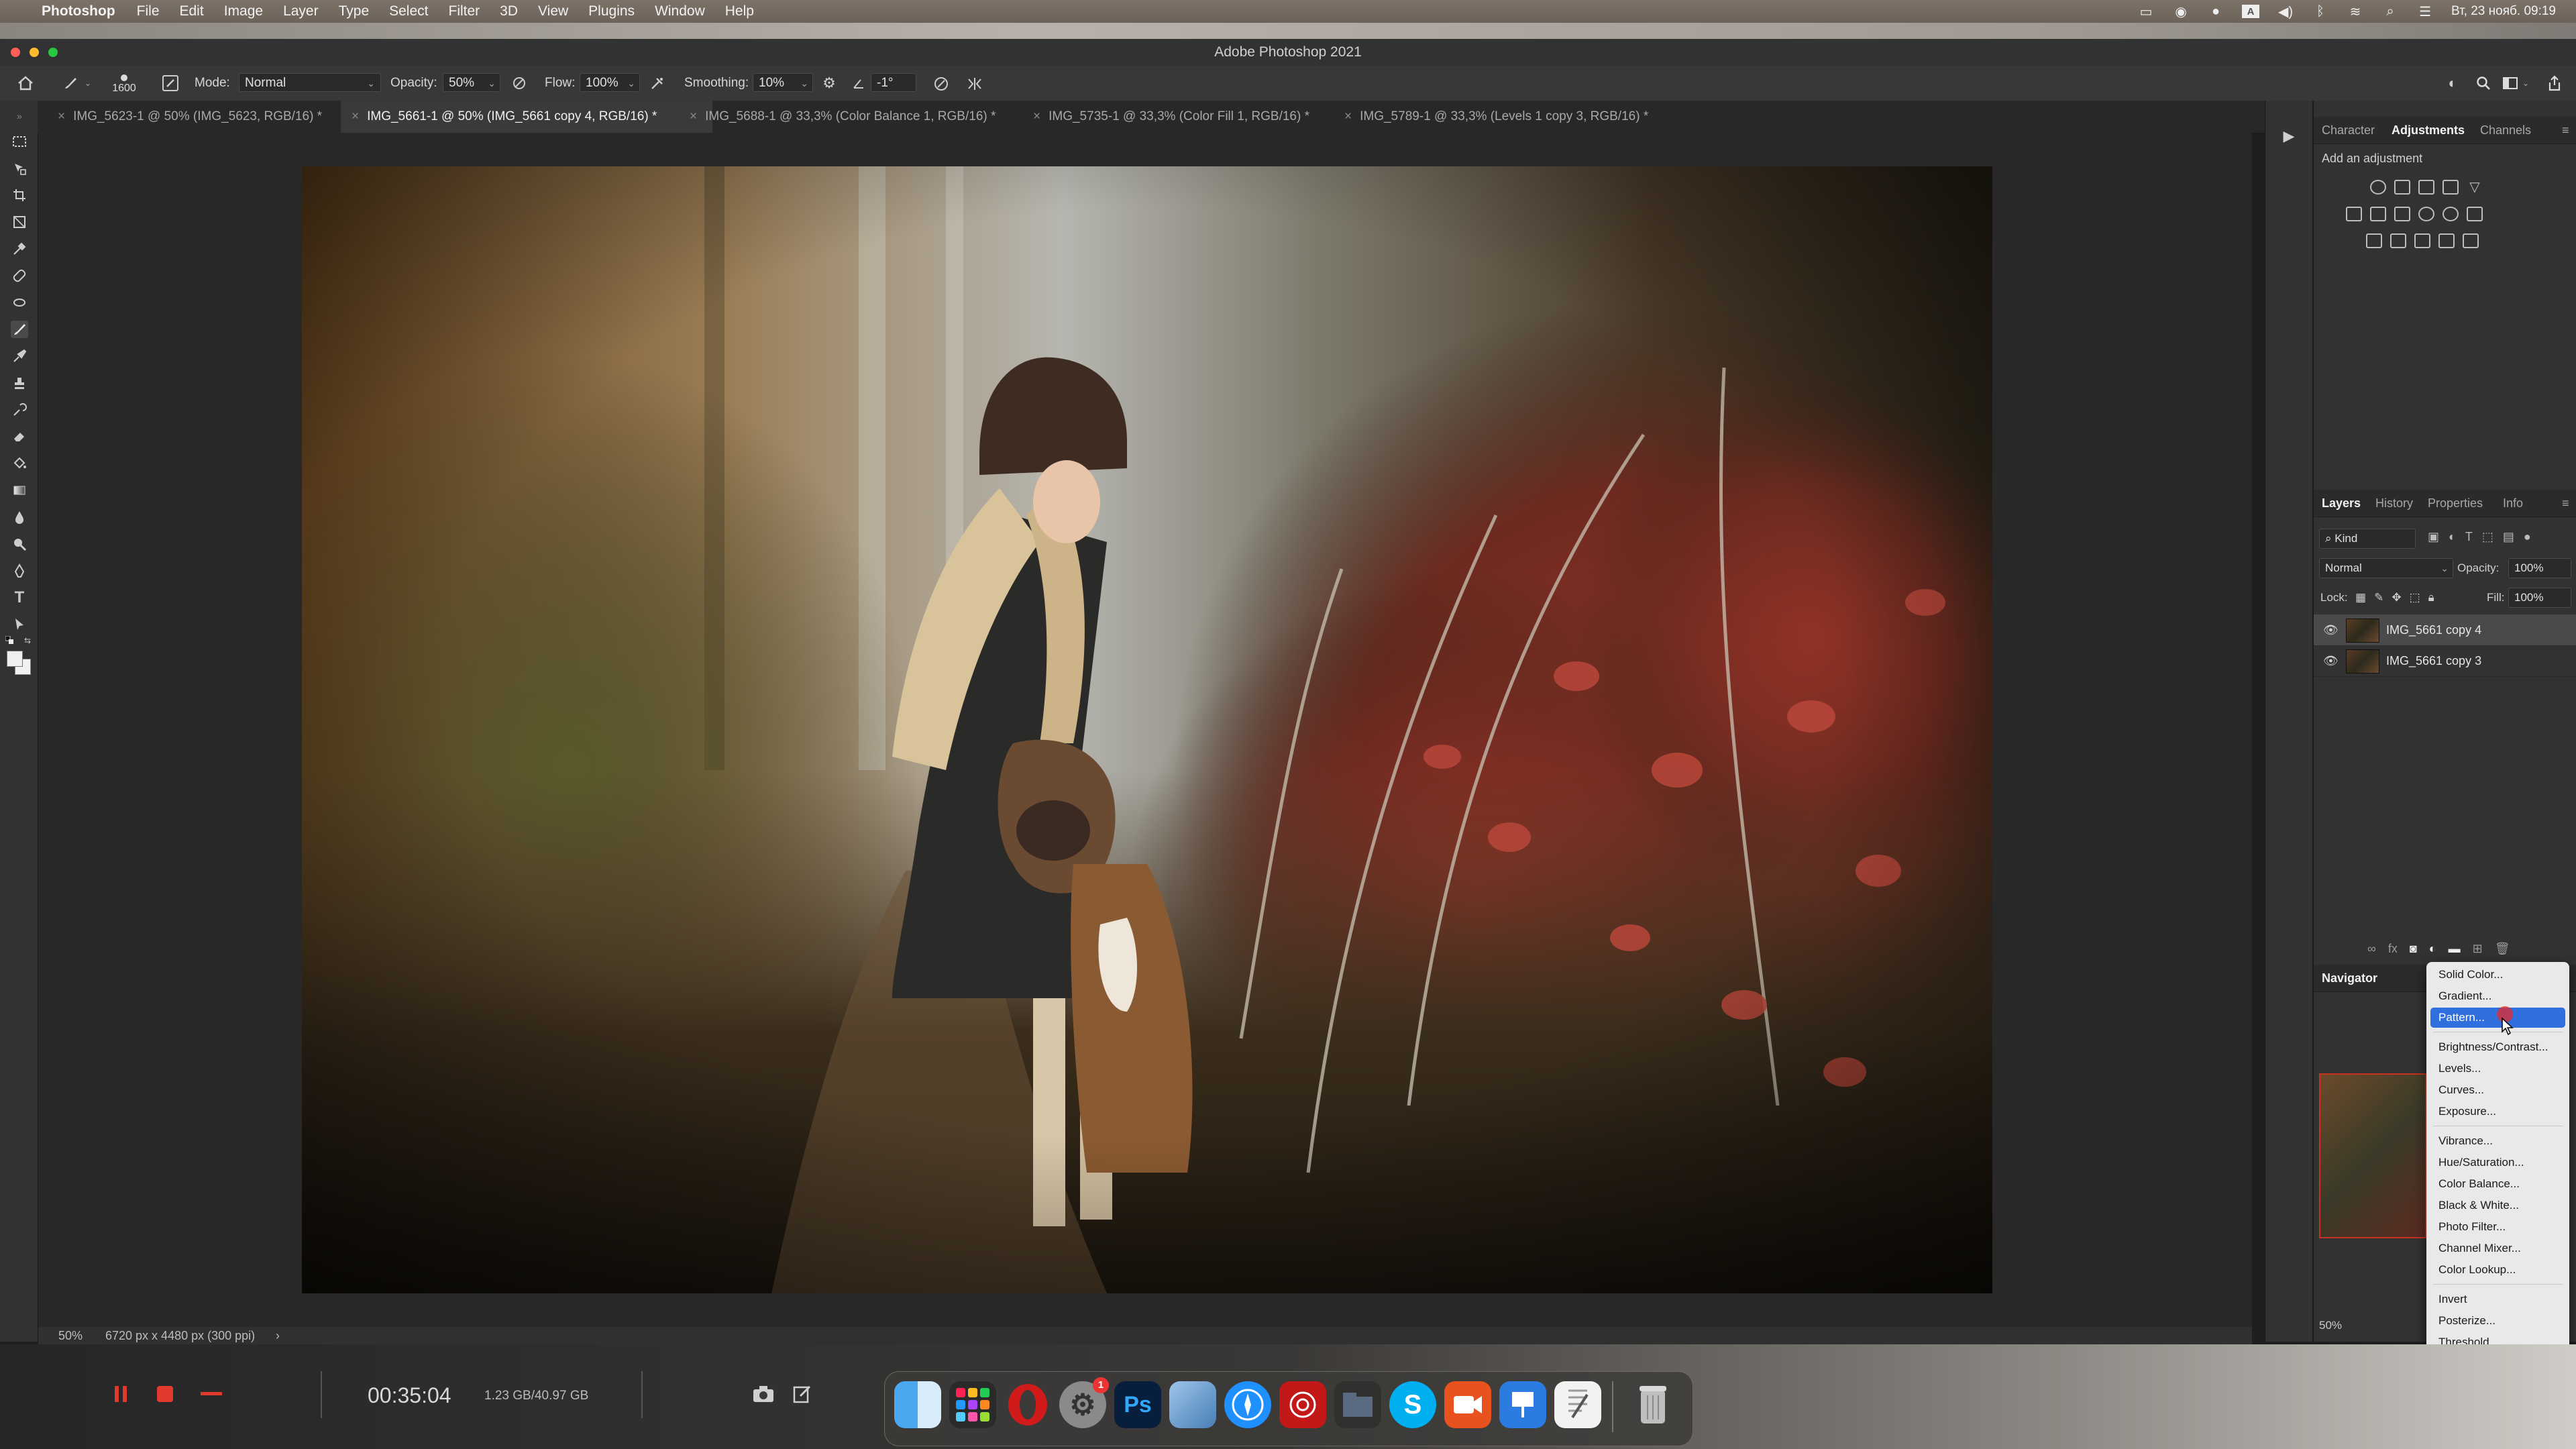  Describe the element at coordinates (2508, 537) in the screenshot. I see `smart-object-filter-icon: ▤` at that location.